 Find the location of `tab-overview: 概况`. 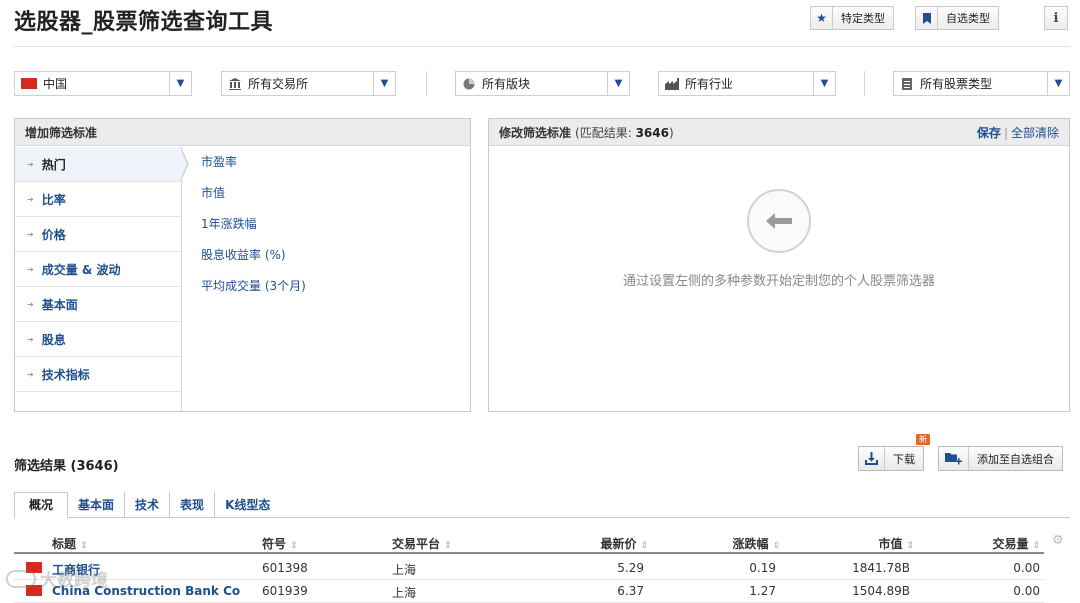

tab-overview: 概况 is located at coordinates (41, 505).